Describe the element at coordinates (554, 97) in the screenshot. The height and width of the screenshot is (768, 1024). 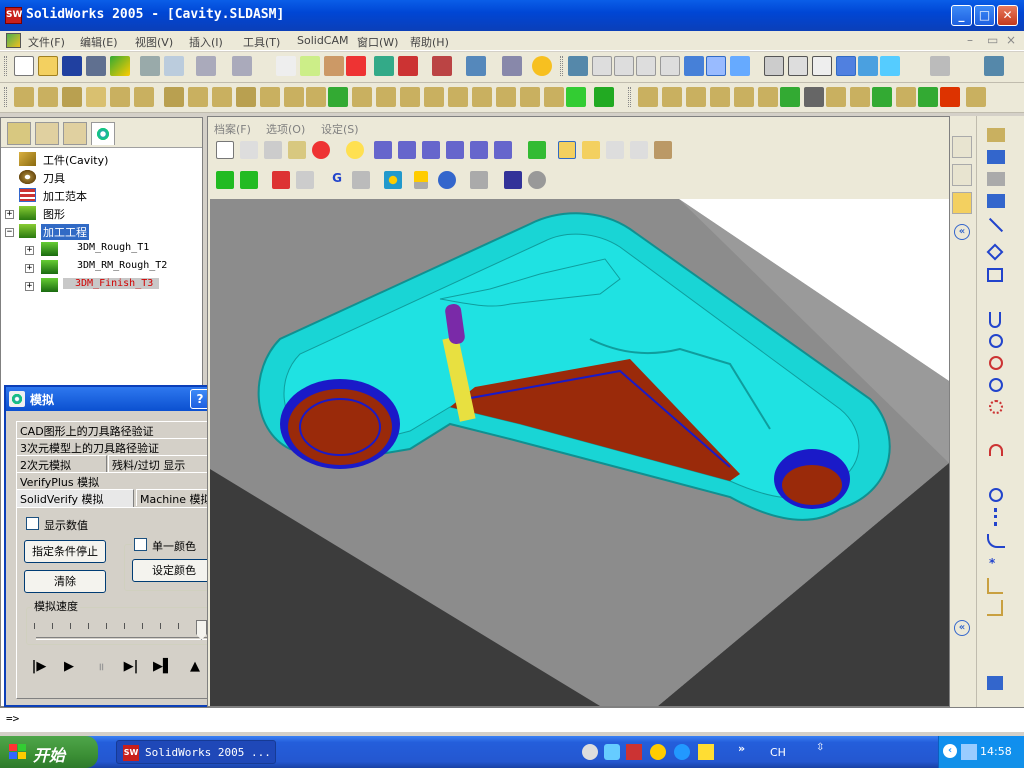
I see `deform-icon` at that location.